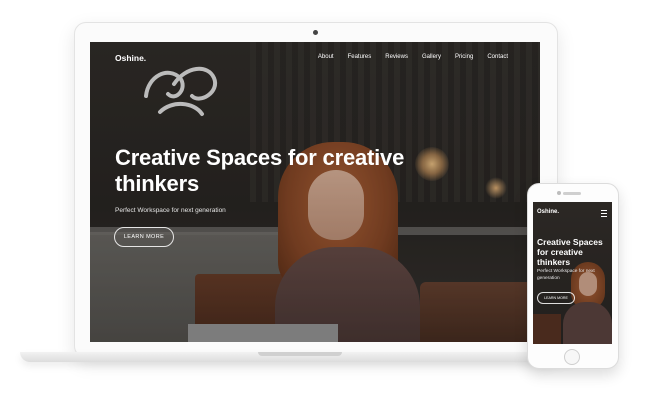 The image size is (650, 409). What do you see at coordinates (431, 57) in the screenshot?
I see `nav-gallery: Gallery` at bounding box center [431, 57].